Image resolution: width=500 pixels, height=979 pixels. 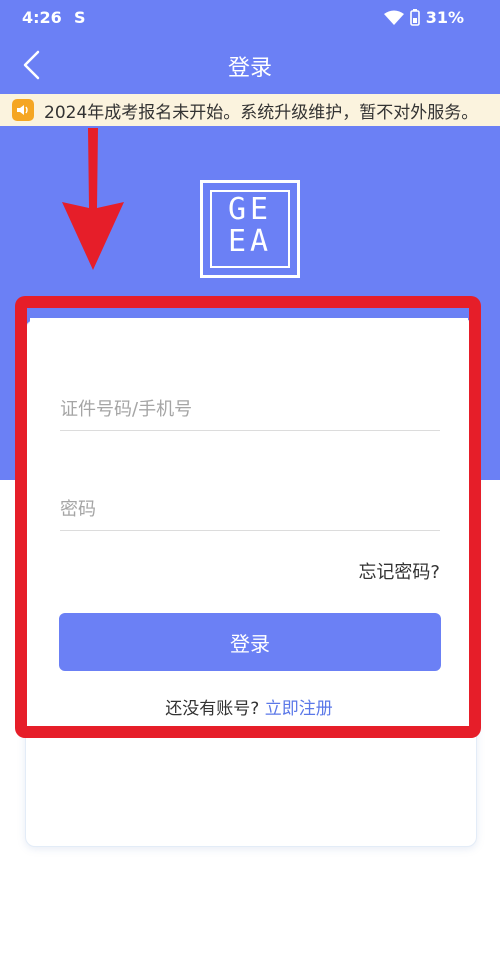 I want to click on status-bar: 4:26 S 31%, so click(x=250, y=18).